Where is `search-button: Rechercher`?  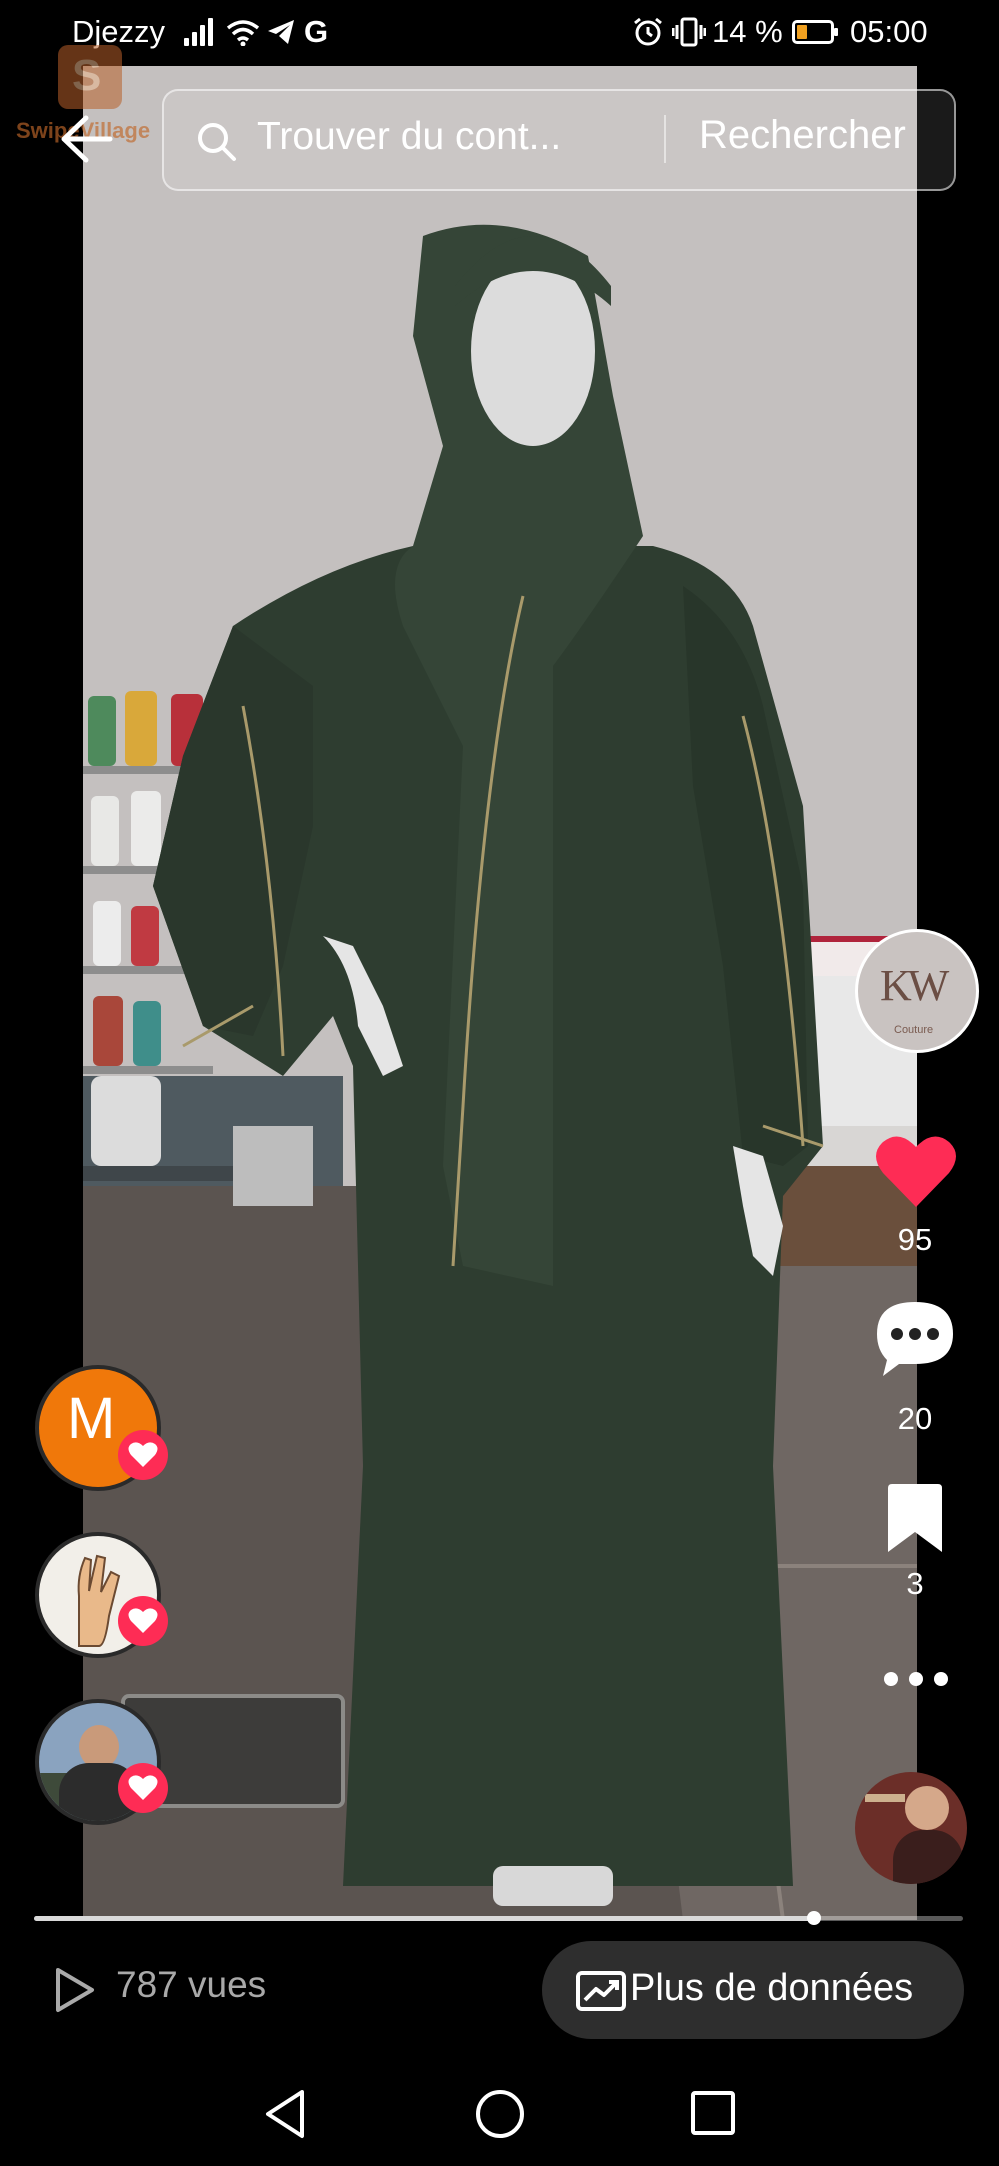
search-button: Rechercher is located at coordinates (802, 135).